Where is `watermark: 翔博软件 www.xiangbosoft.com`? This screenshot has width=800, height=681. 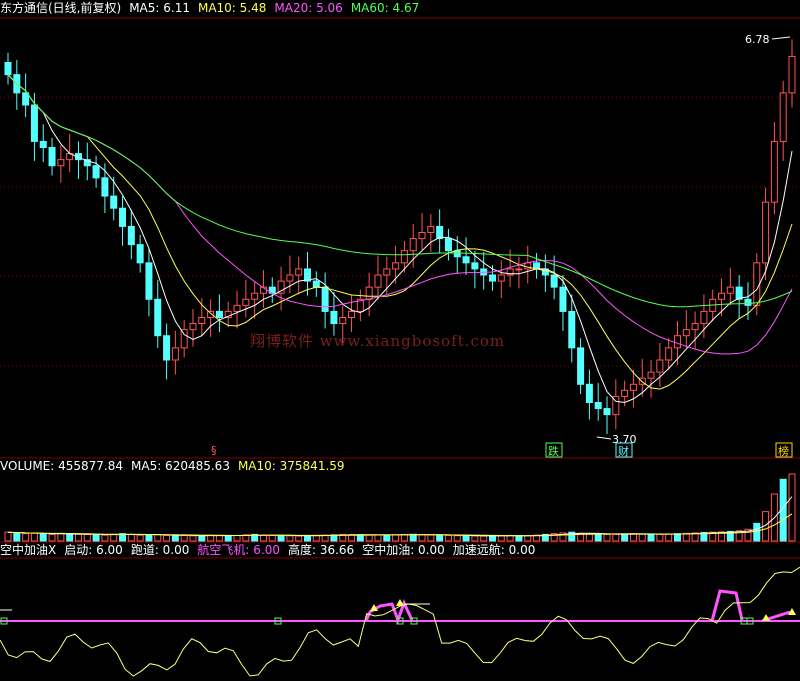 watermark: 翔博软件 www.xiangbosoft.com is located at coordinates (378, 341).